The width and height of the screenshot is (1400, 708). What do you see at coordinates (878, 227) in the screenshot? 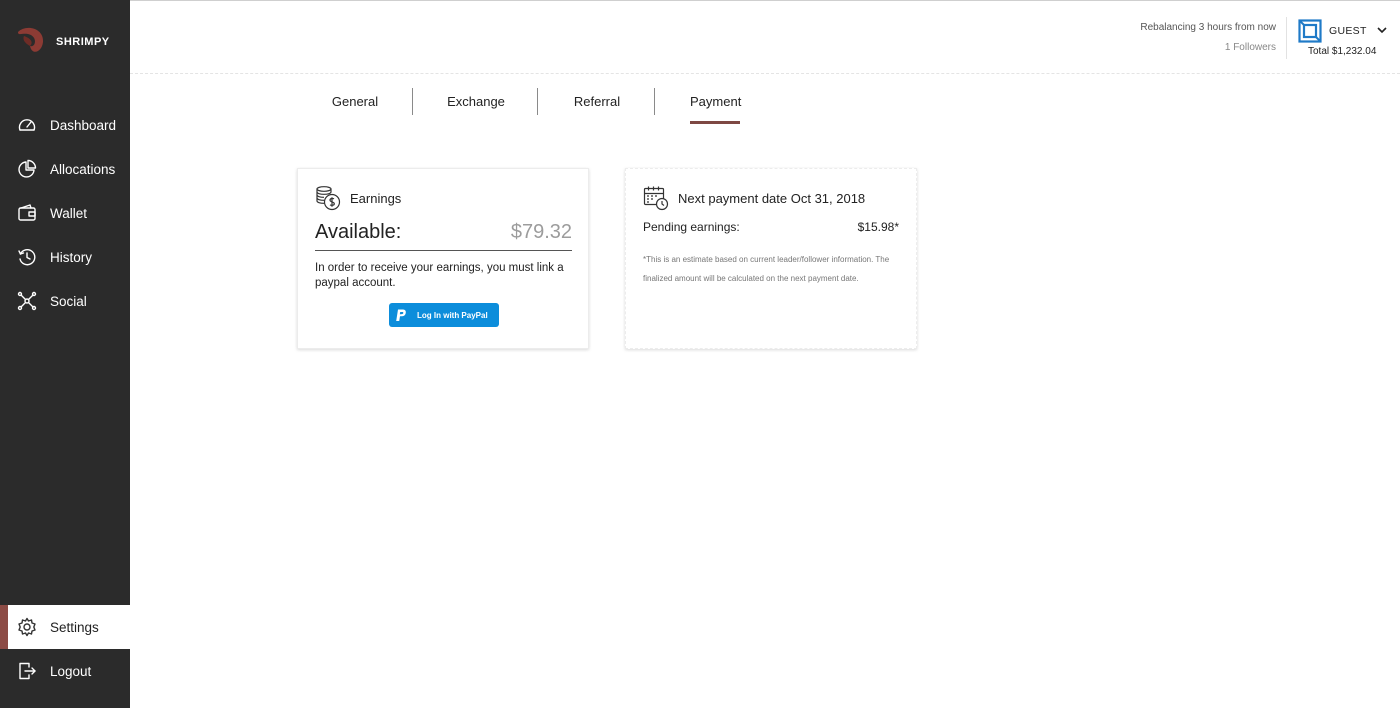
I see `pending-earnings-amount: $15.98*` at bounding box center [878, 227].